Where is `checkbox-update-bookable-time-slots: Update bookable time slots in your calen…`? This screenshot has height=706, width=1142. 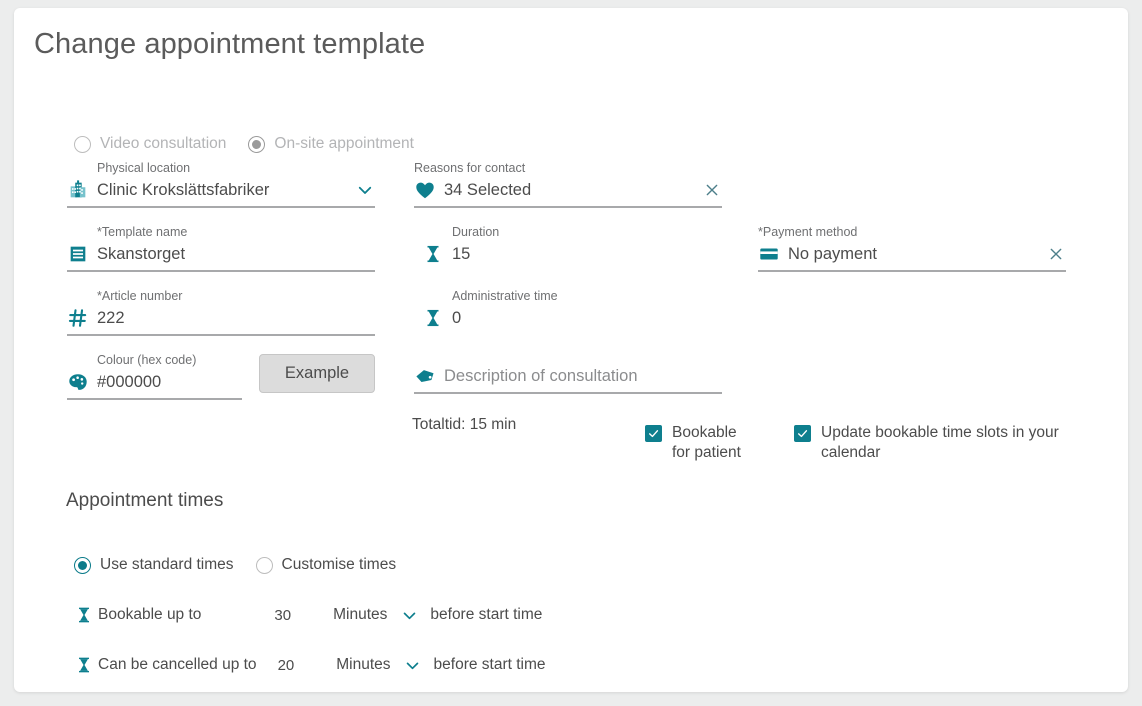
checkbox-update-bookable-time-slots: Update bookable time slots in your calen… is located at coordinates (928, 443).